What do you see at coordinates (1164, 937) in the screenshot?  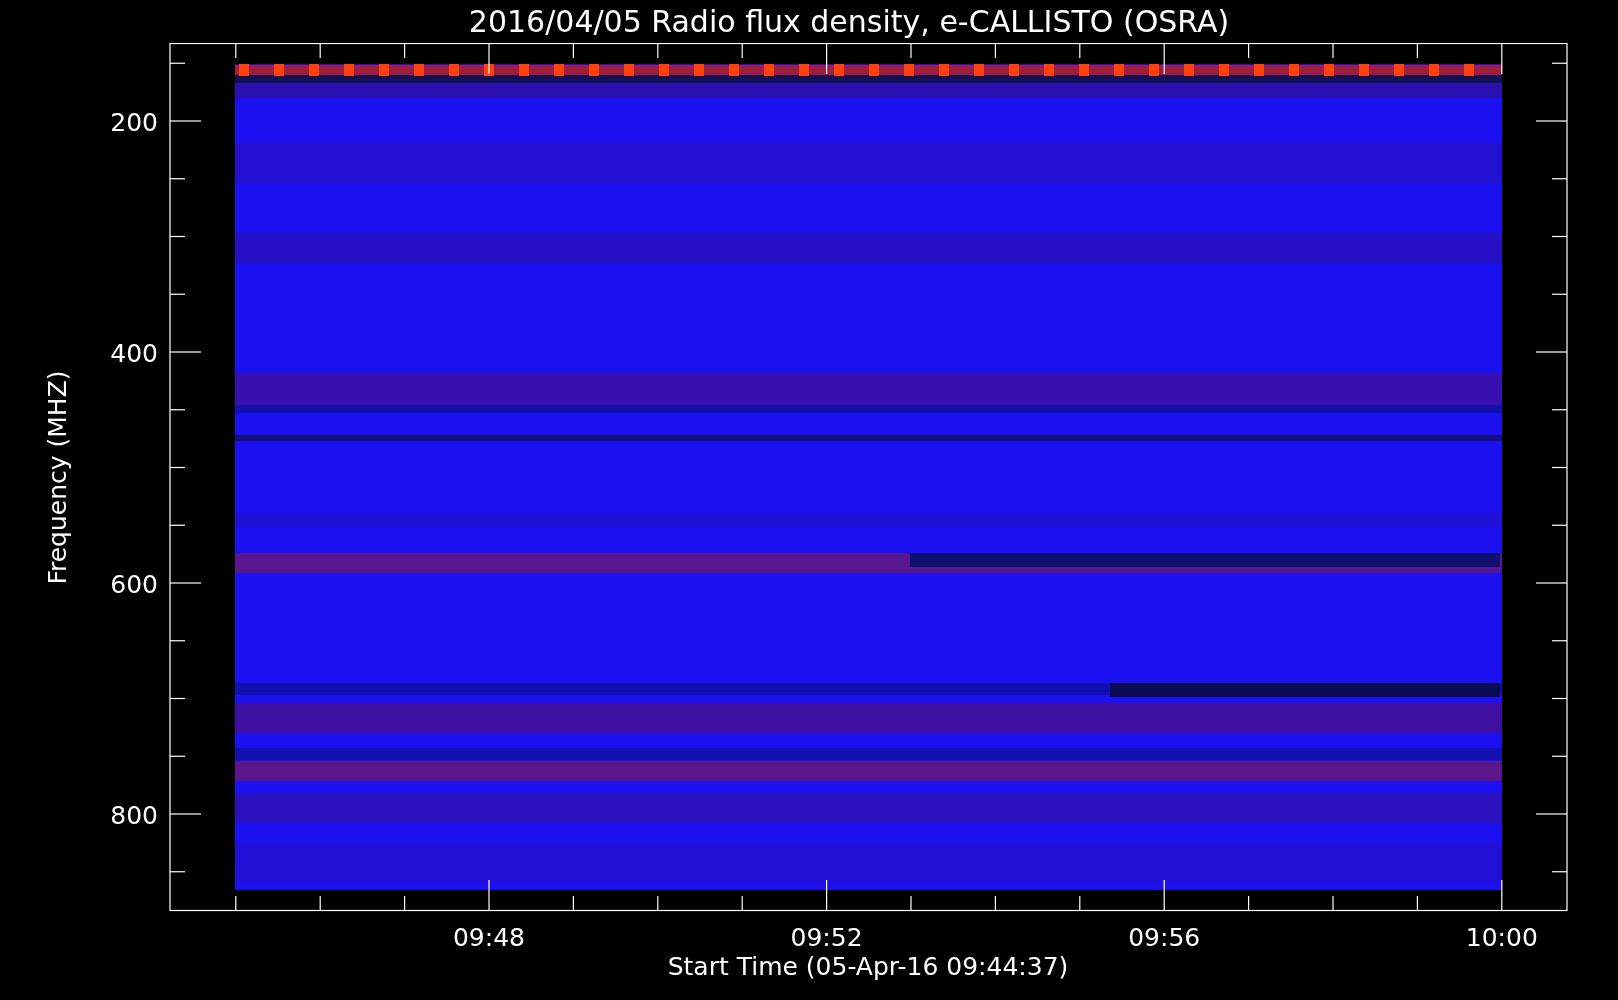 I see `tick-label: 09:56` at bounding box center [1164, 937].